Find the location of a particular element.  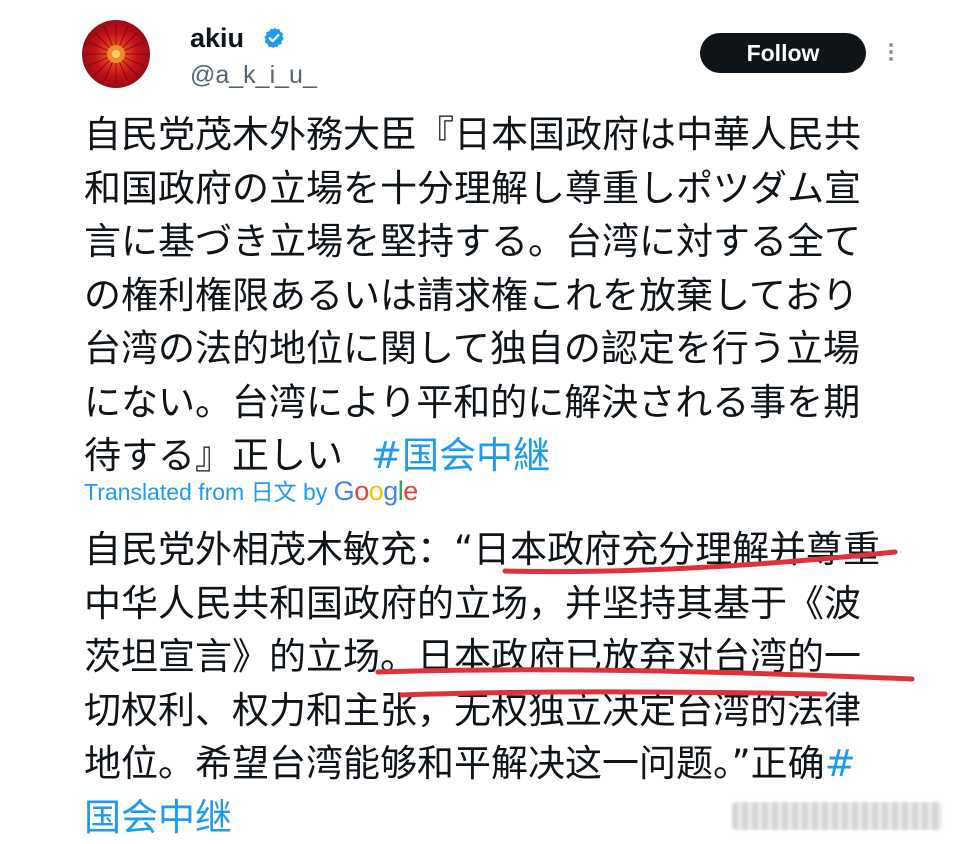

follow-button: Follow is located at coordinates (783, 53).